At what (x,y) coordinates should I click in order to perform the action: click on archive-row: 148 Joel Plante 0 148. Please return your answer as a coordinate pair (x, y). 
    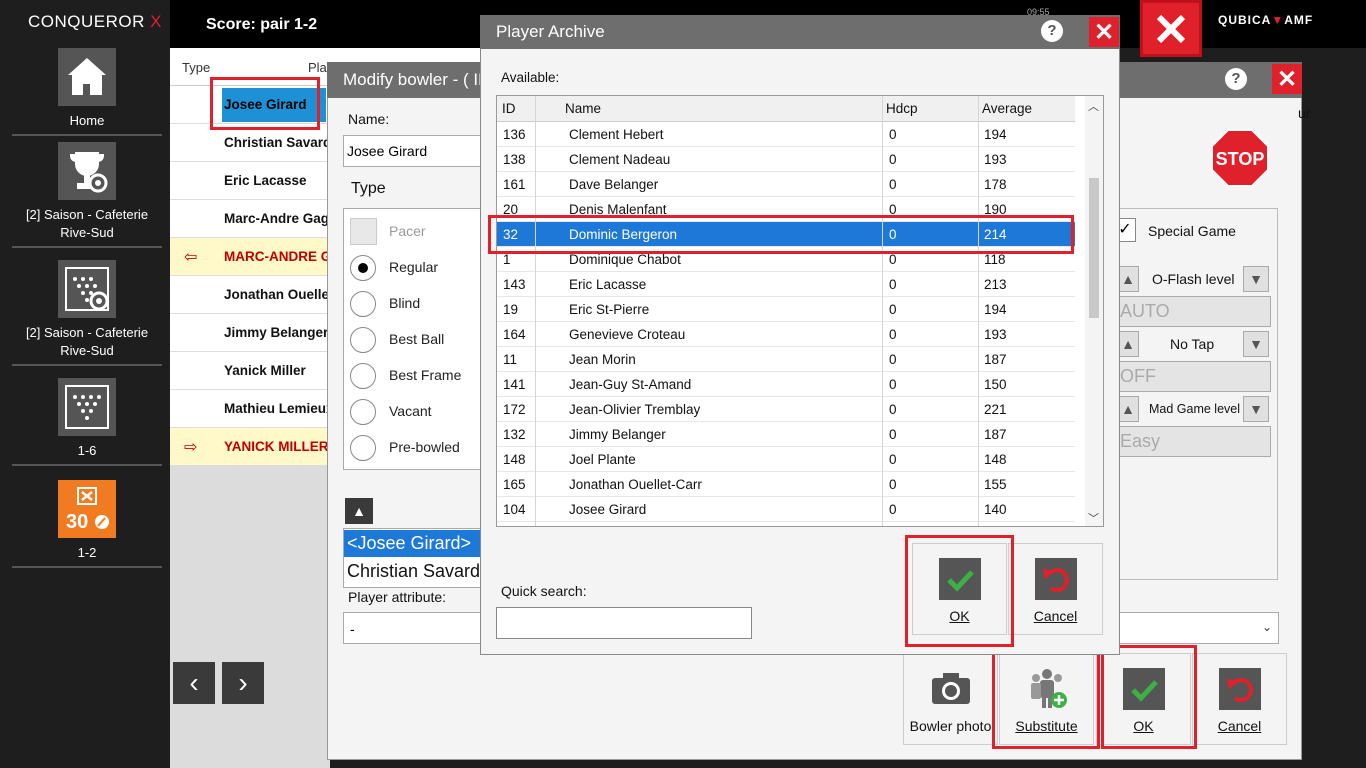
    Looking at the image, I should click on (786, 459).